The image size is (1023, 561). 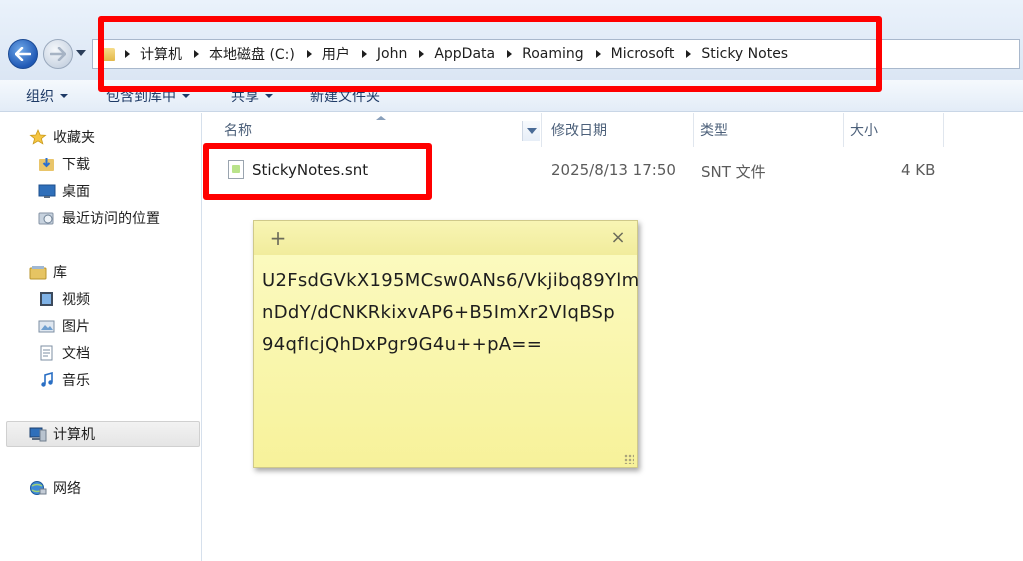 I want to click on column-header-name: 名称, so click(x=373, y=130).